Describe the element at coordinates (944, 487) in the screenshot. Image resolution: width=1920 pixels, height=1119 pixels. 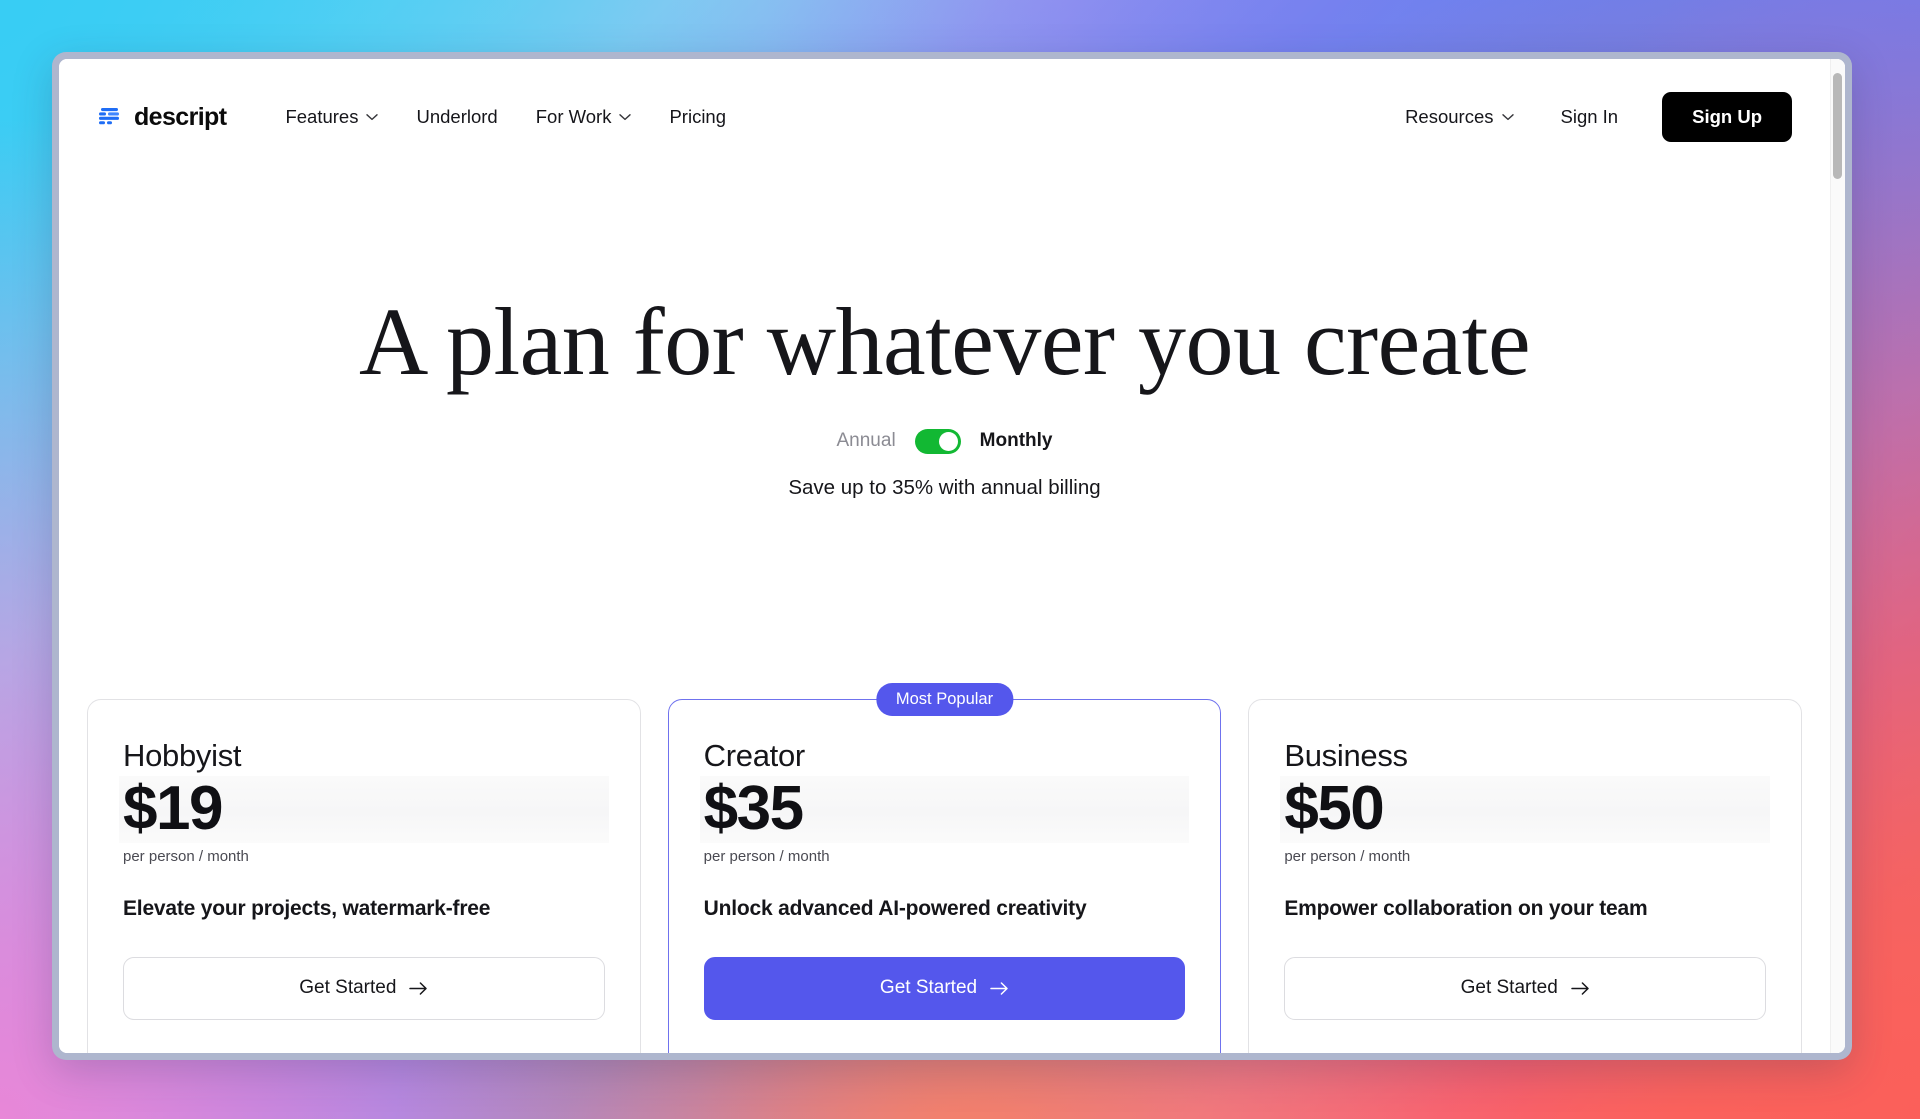
I see `savings-note: Save up to 35% with annual billing` at that location.